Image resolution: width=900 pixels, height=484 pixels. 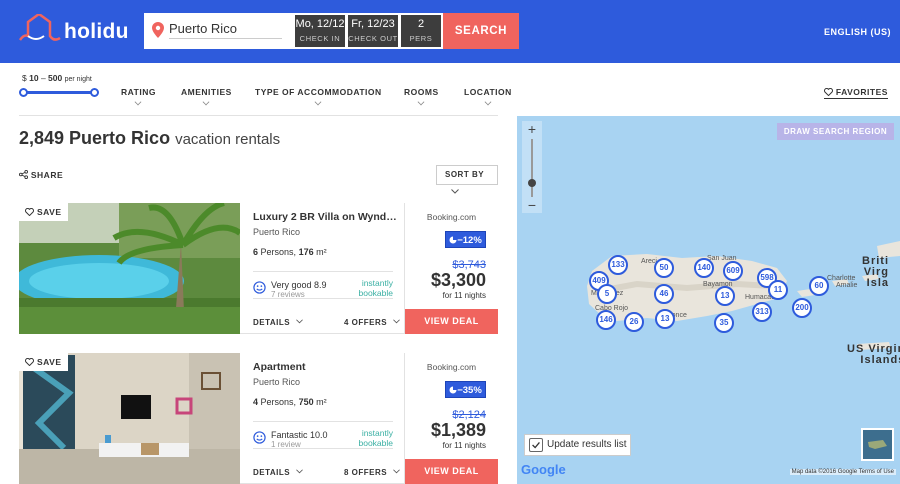 I want to click on destination-input: Puerto Rico, so click(x=203, y=28).